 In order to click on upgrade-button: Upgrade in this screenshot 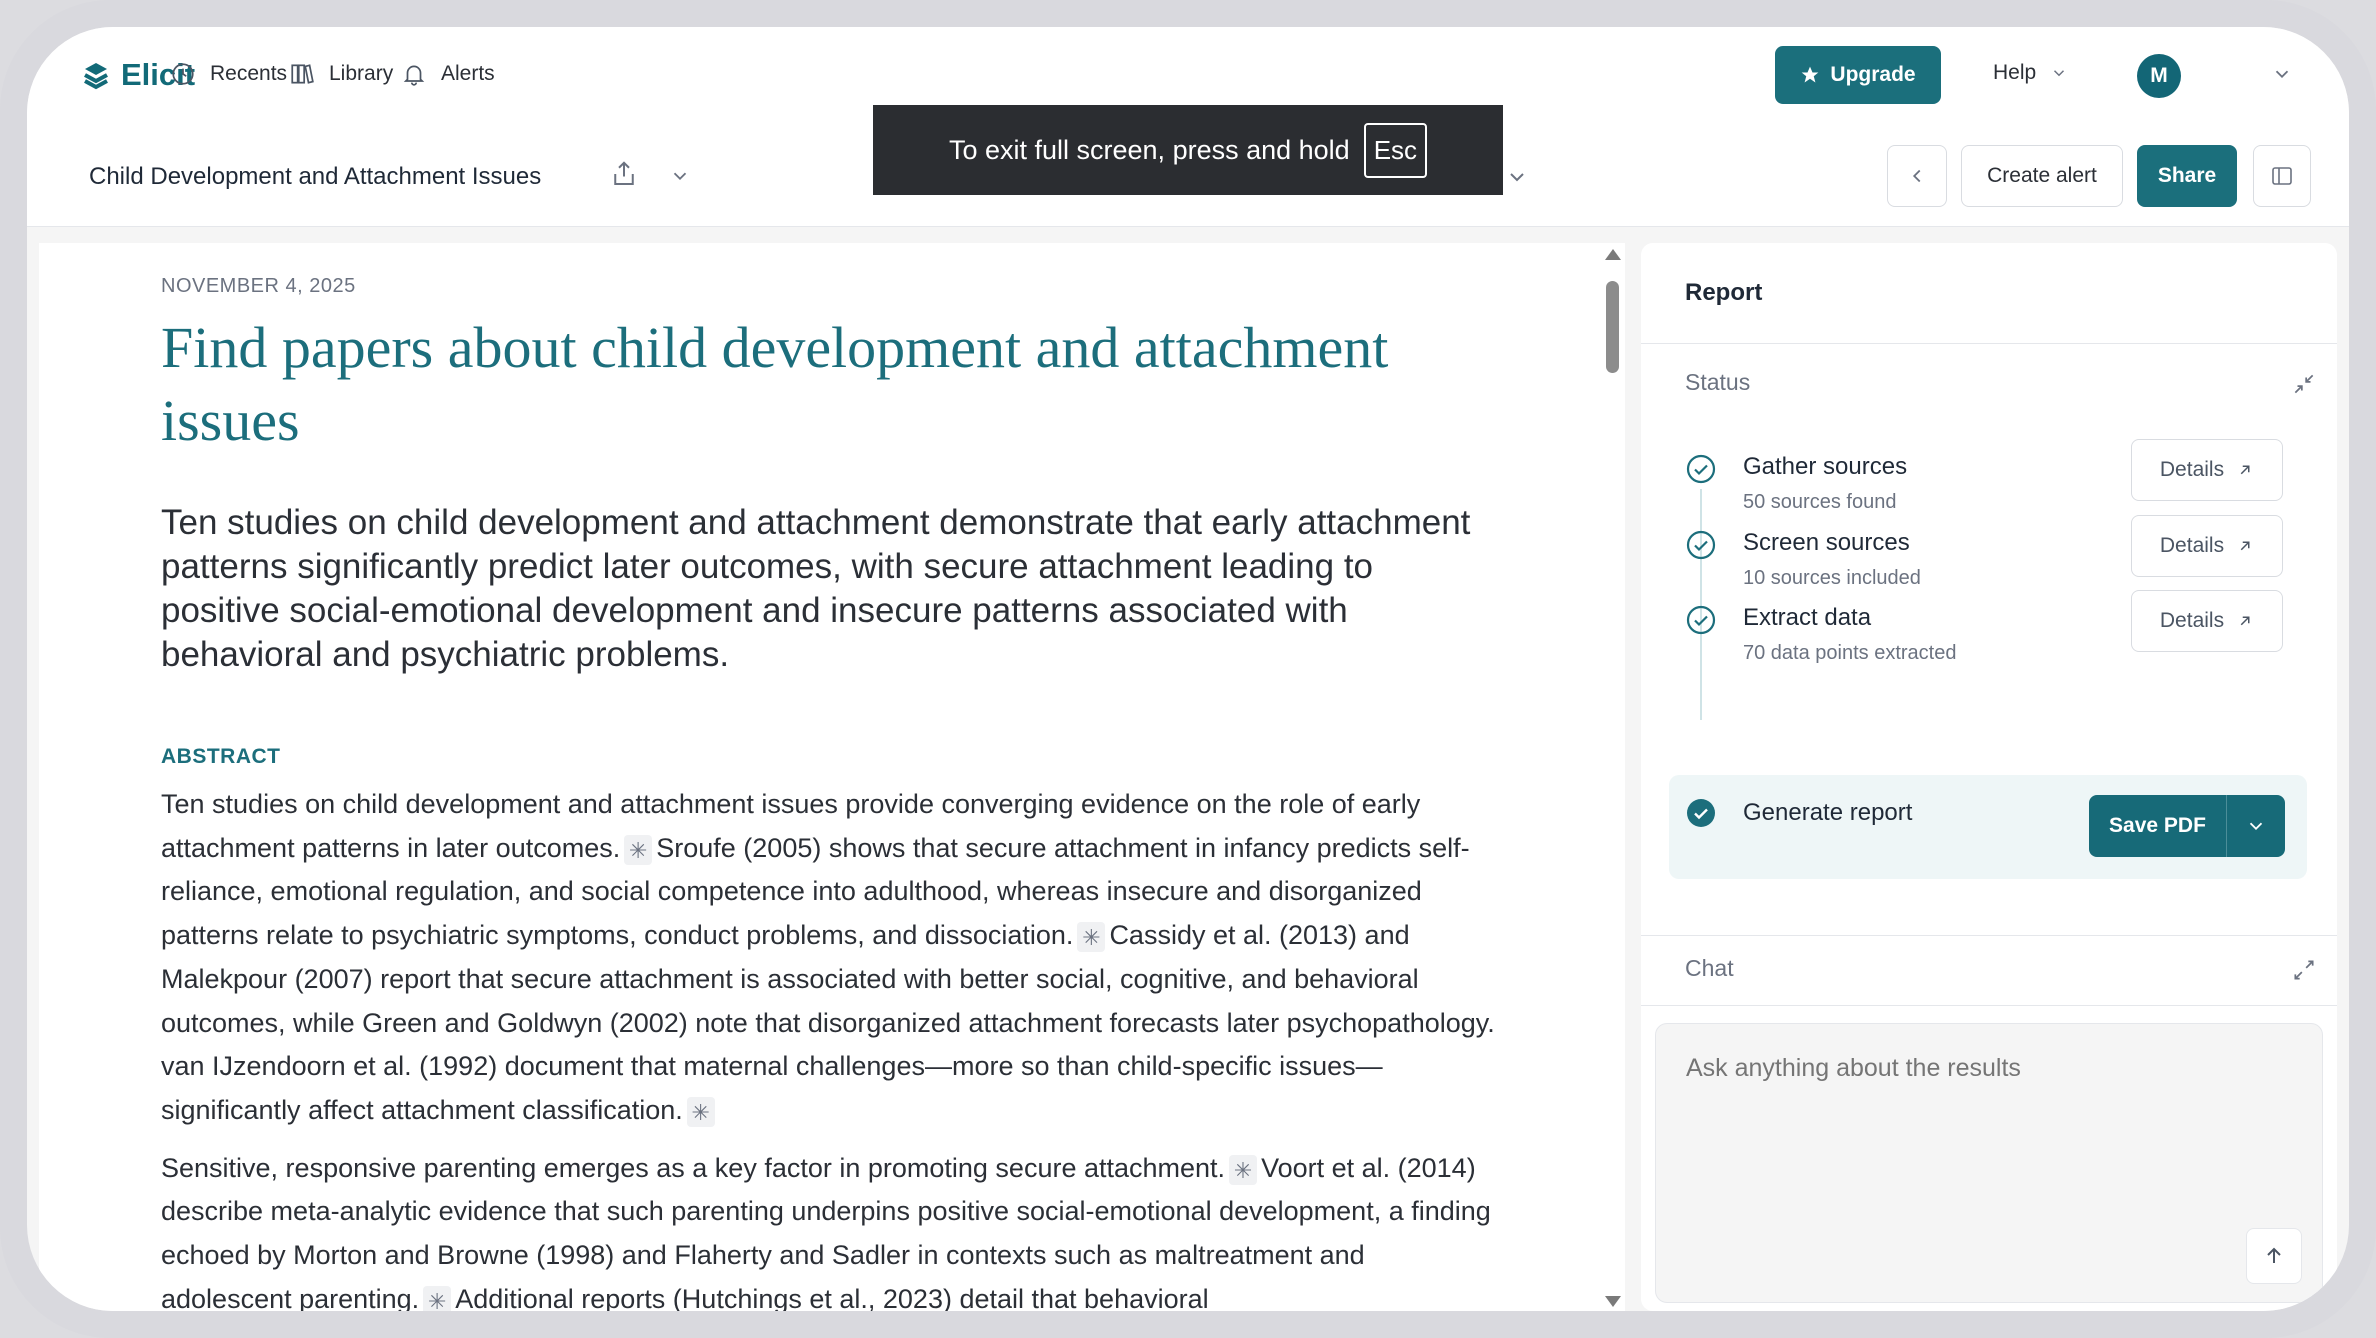, I will do `click(1858, 75)`.